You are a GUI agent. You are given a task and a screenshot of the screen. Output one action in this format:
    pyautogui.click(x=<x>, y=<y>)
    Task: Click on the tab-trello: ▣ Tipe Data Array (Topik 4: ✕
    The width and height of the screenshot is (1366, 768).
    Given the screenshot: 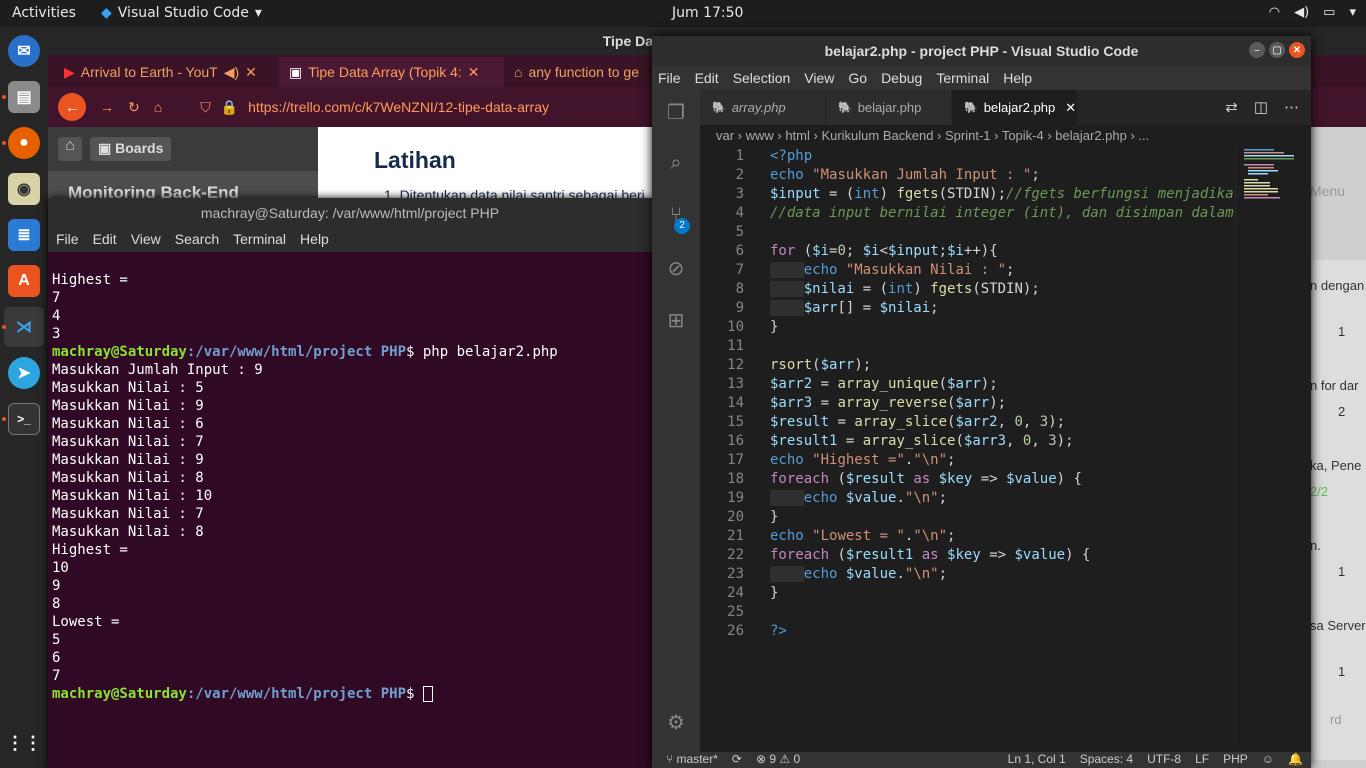 What is the action you would take?
    pyautogui.click(x=391, y=72)
    